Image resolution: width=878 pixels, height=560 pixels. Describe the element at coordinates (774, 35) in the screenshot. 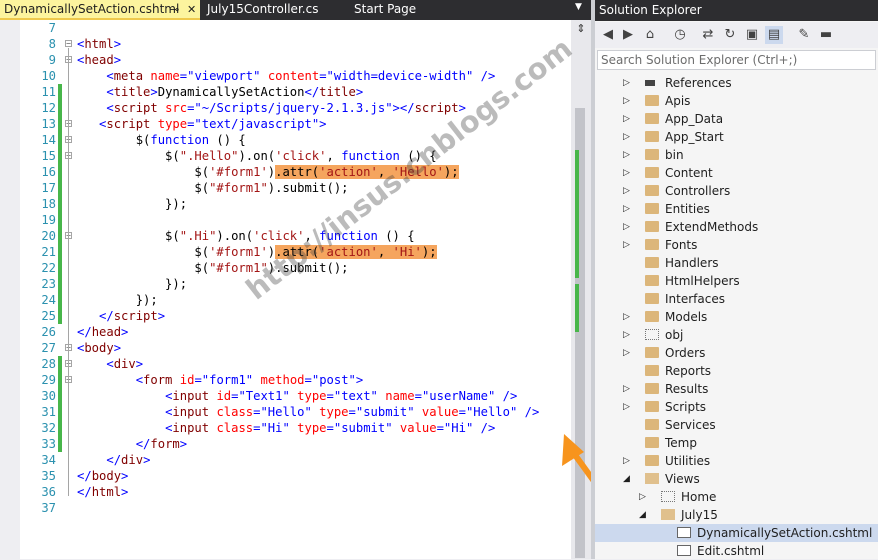

I see `show-all-files-icon: ▤` at that location.